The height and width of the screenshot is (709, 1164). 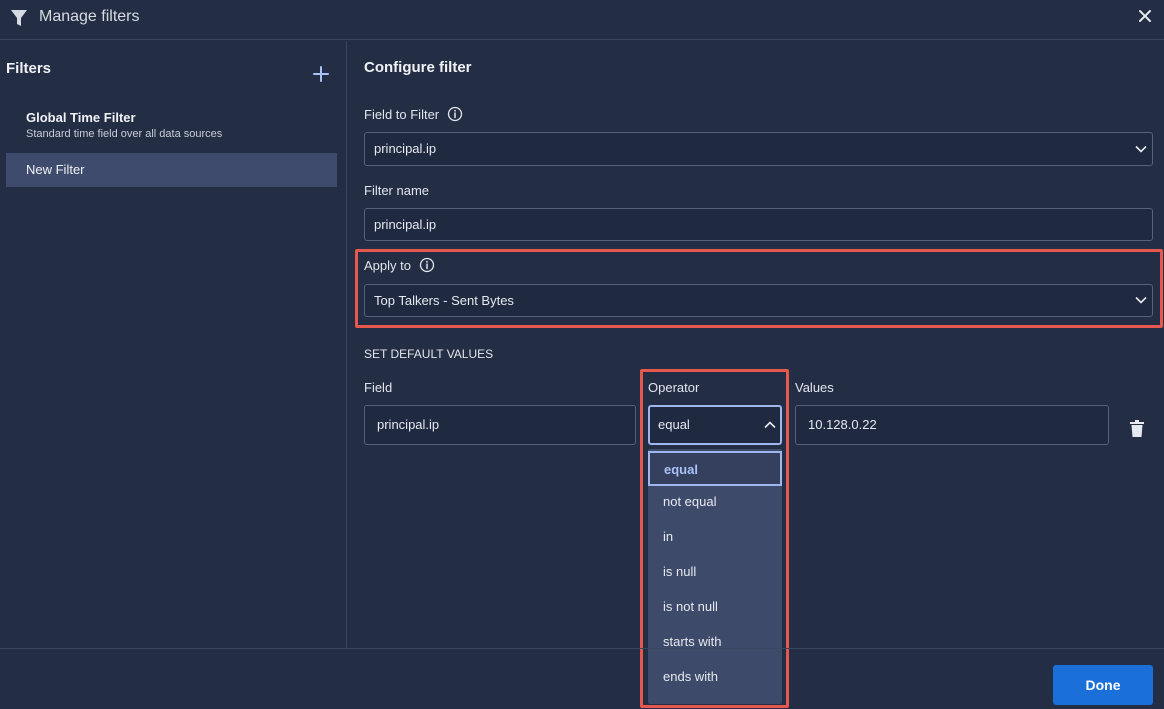 I want to click on close-icon, so click(x=1145, y=16).